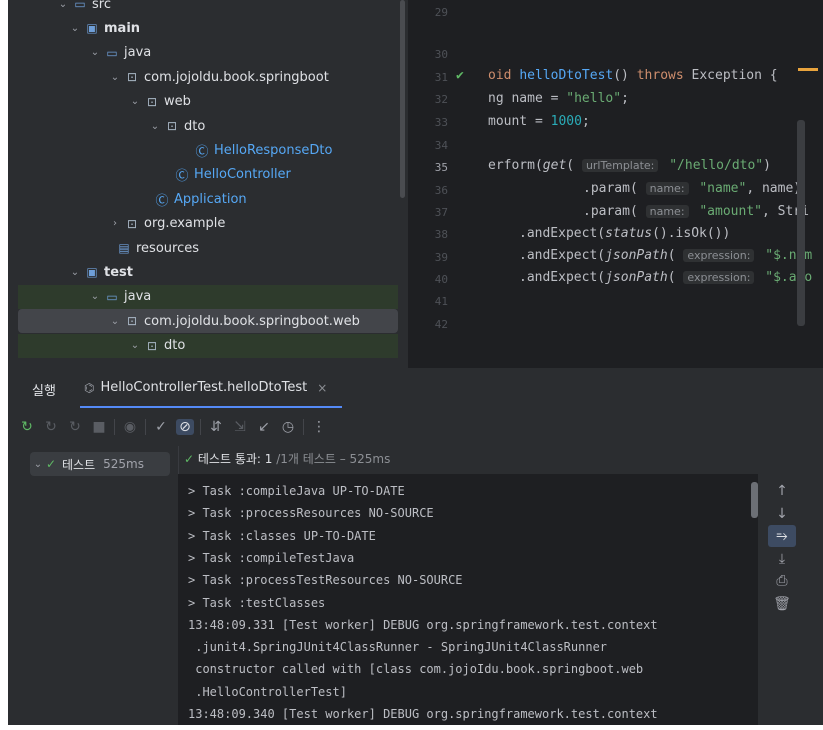 This screenshot has width=823, height=730. I want to click on run-test-gutter-icon: ✔, so click(463, 75).